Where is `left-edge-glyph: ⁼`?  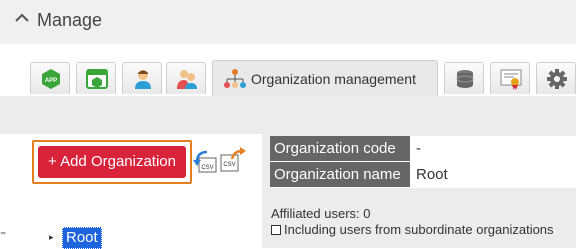
left-edge-glyph: ⁼ is located at coordinates (3, 235).